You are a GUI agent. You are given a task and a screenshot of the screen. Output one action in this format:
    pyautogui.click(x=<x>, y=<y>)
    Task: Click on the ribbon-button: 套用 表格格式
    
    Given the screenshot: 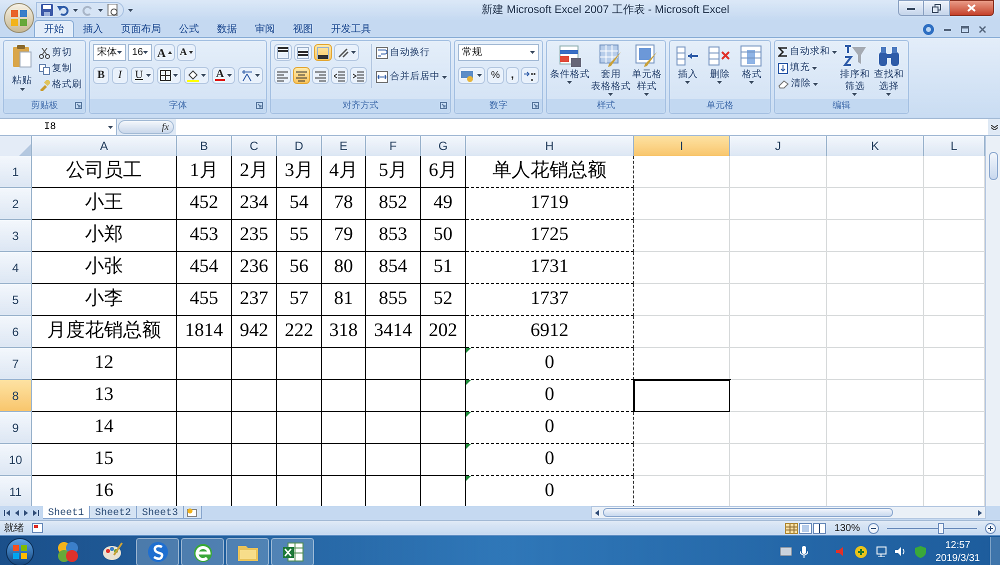 What is the action you would take?
    pyautogui.click(x=610, y=70)
    